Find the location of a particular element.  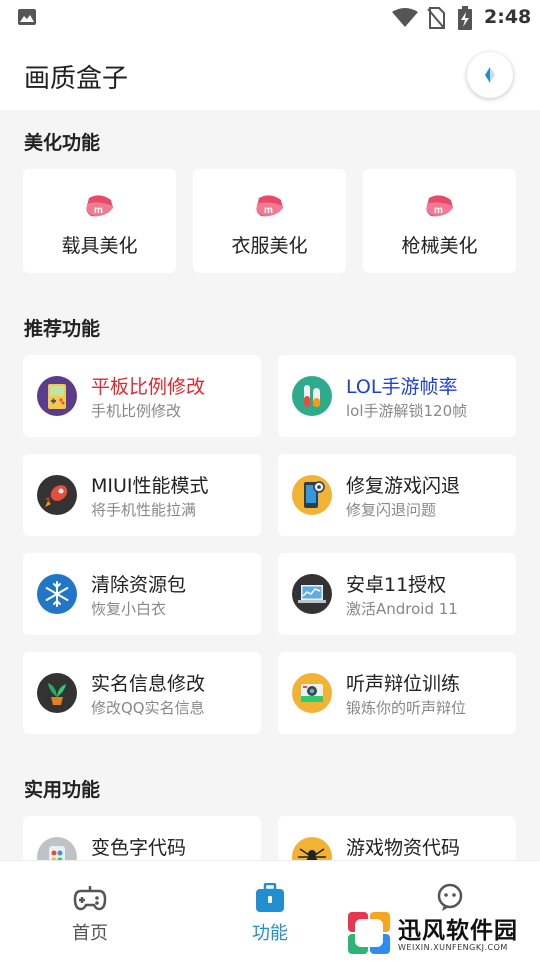

clock: 2:48 is located at coordinates (508, 17).